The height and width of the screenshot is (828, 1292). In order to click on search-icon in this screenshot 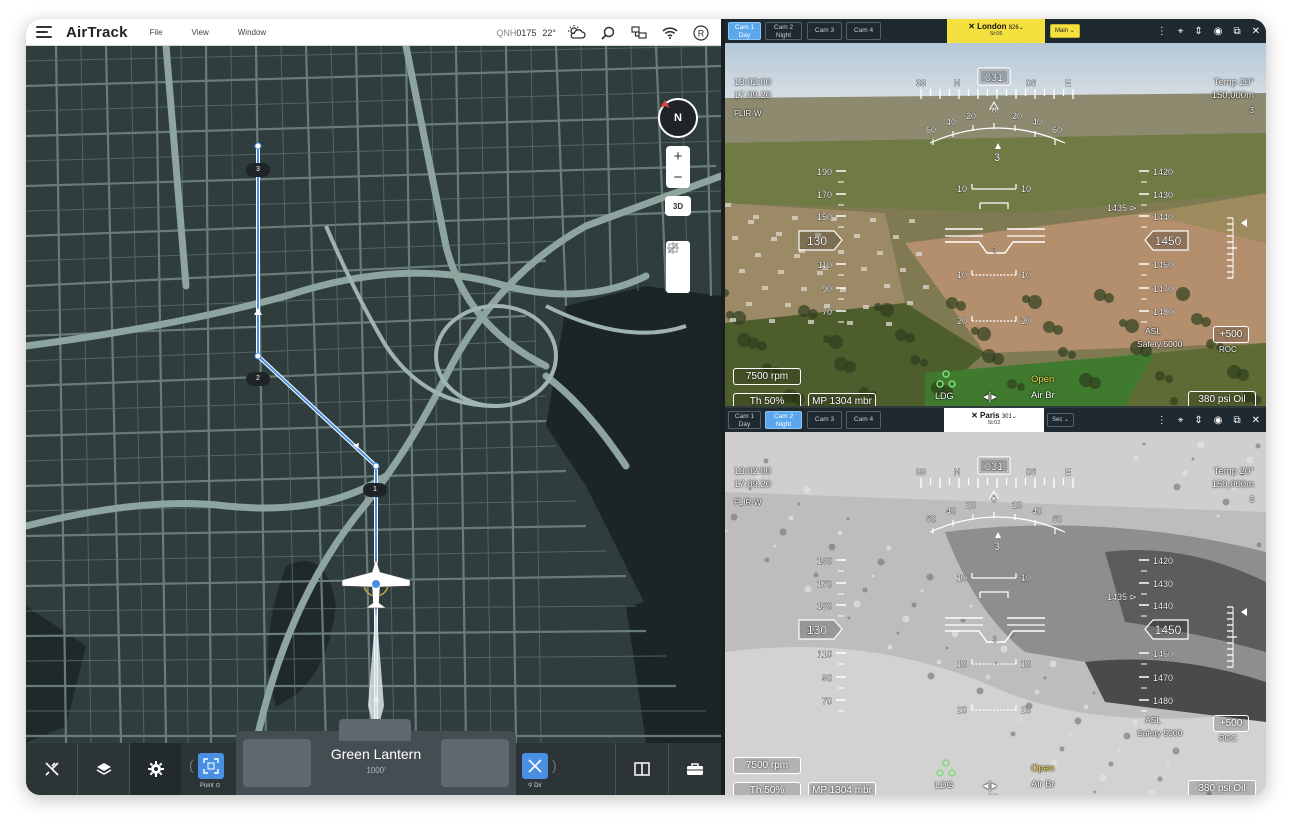, I will do `click(608, 33)`.